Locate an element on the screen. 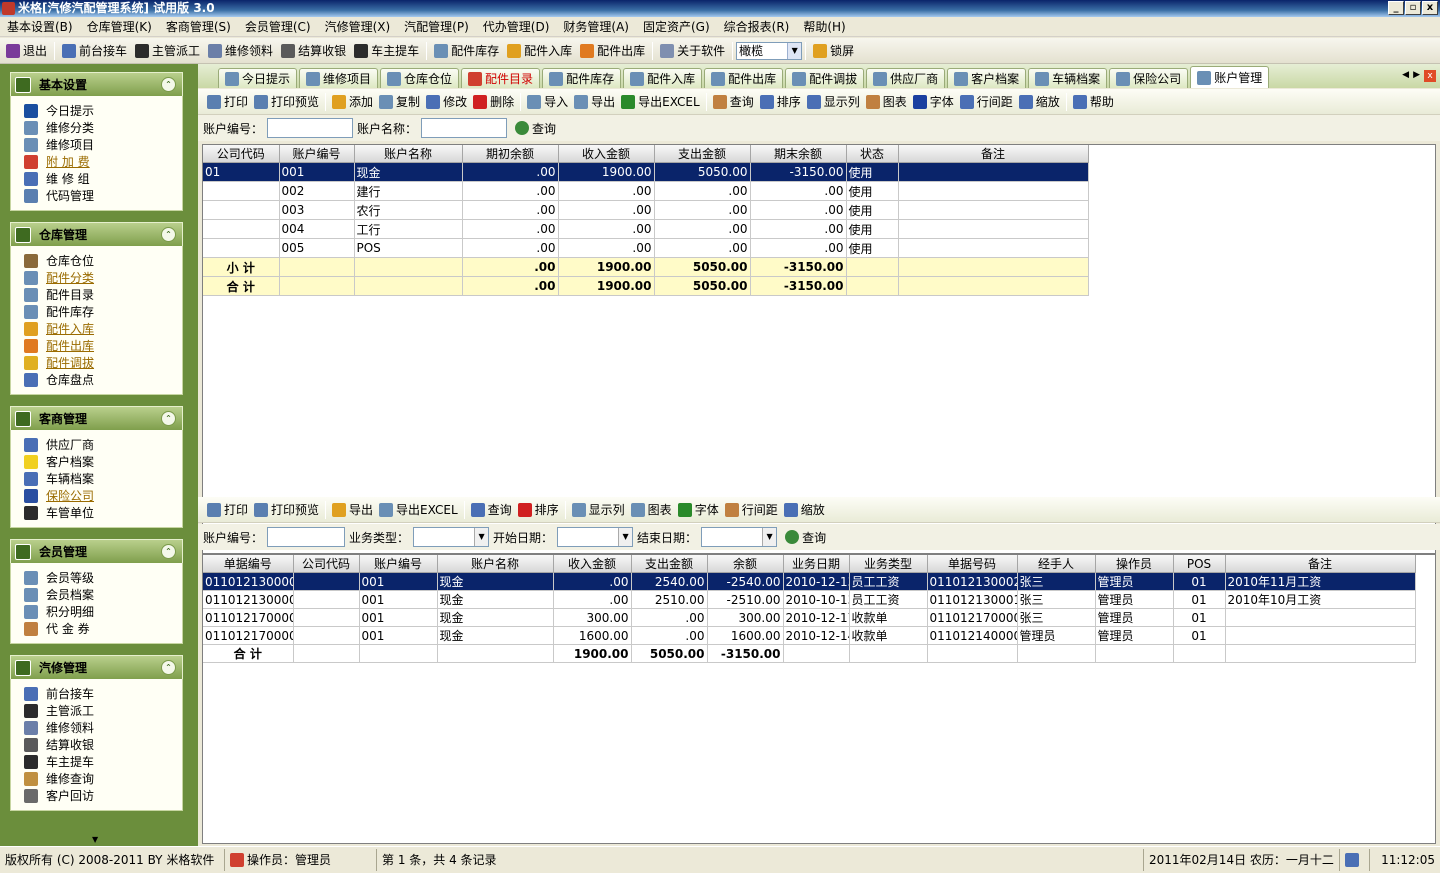 This screenshot has height=873, width=1440. grid-tool-button-4: 查询 is located at coordinates (491, 510).